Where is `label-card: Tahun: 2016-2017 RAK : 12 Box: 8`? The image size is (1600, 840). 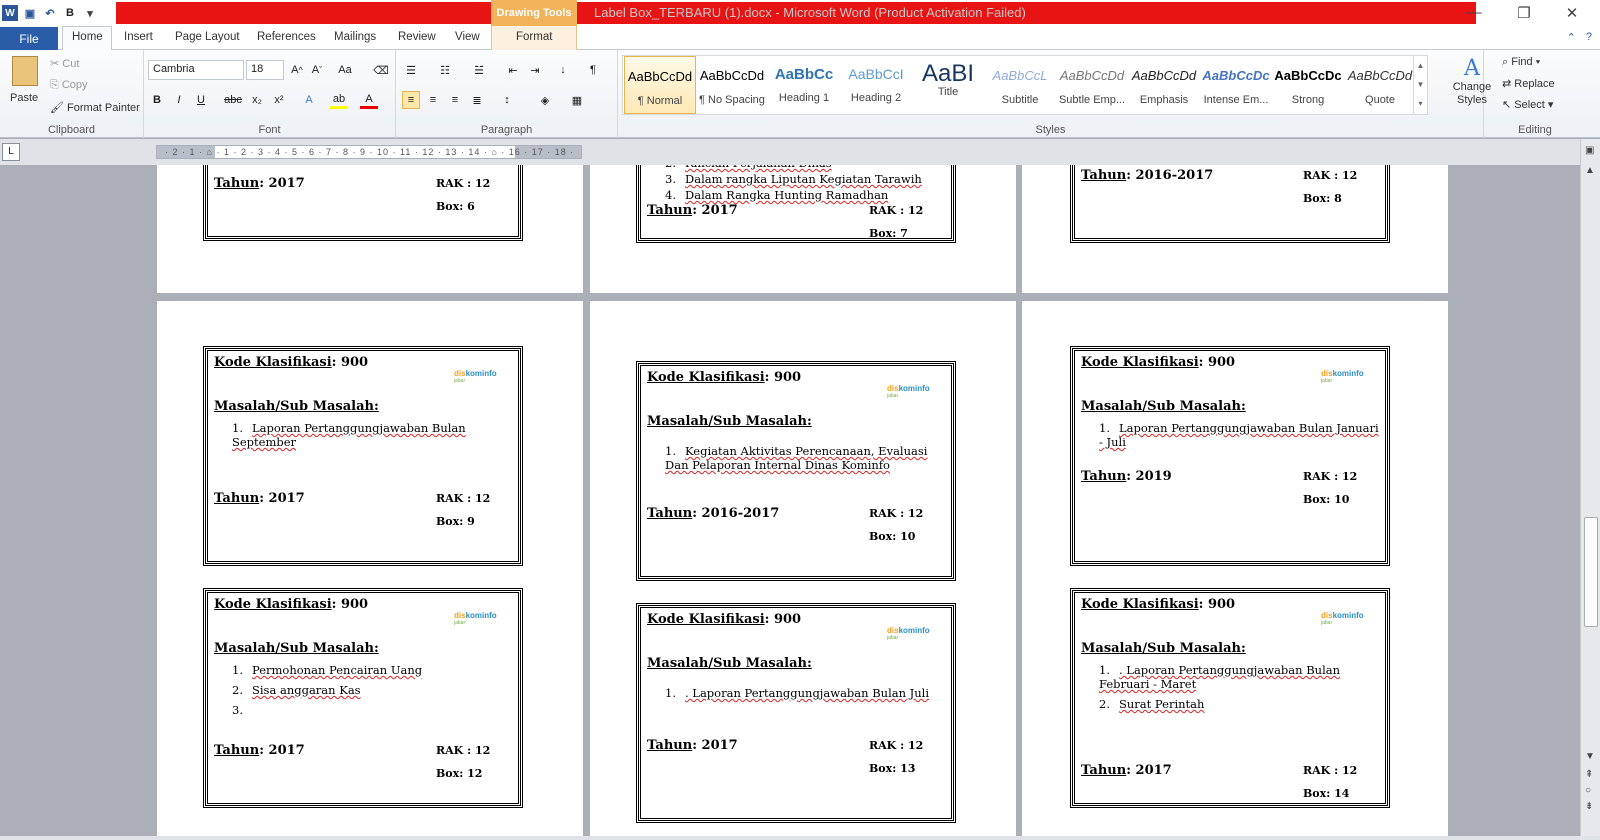
label-card: Tahun: 2016-2017 RAK : 12 Box: 8 is located at coordinates (1230, 204).